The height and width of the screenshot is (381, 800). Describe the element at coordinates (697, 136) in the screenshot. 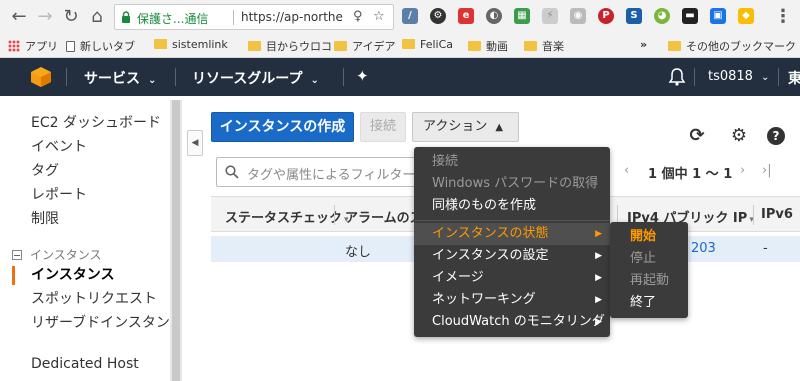

I see `refresh-icon: ⟳` at that location.